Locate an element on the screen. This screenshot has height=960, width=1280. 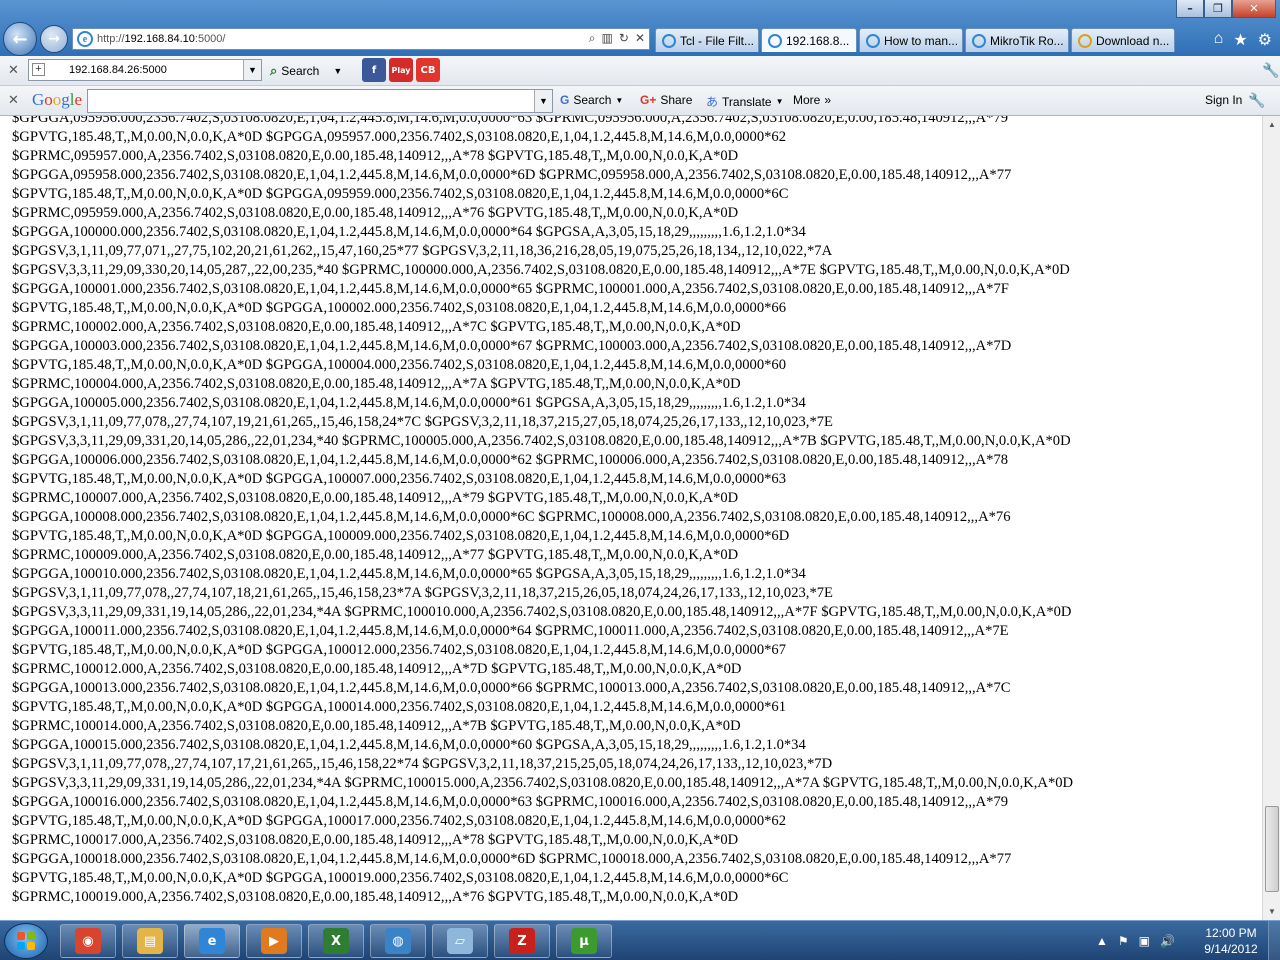
taskbar-app-button: e is located at coordinates (212, 941).